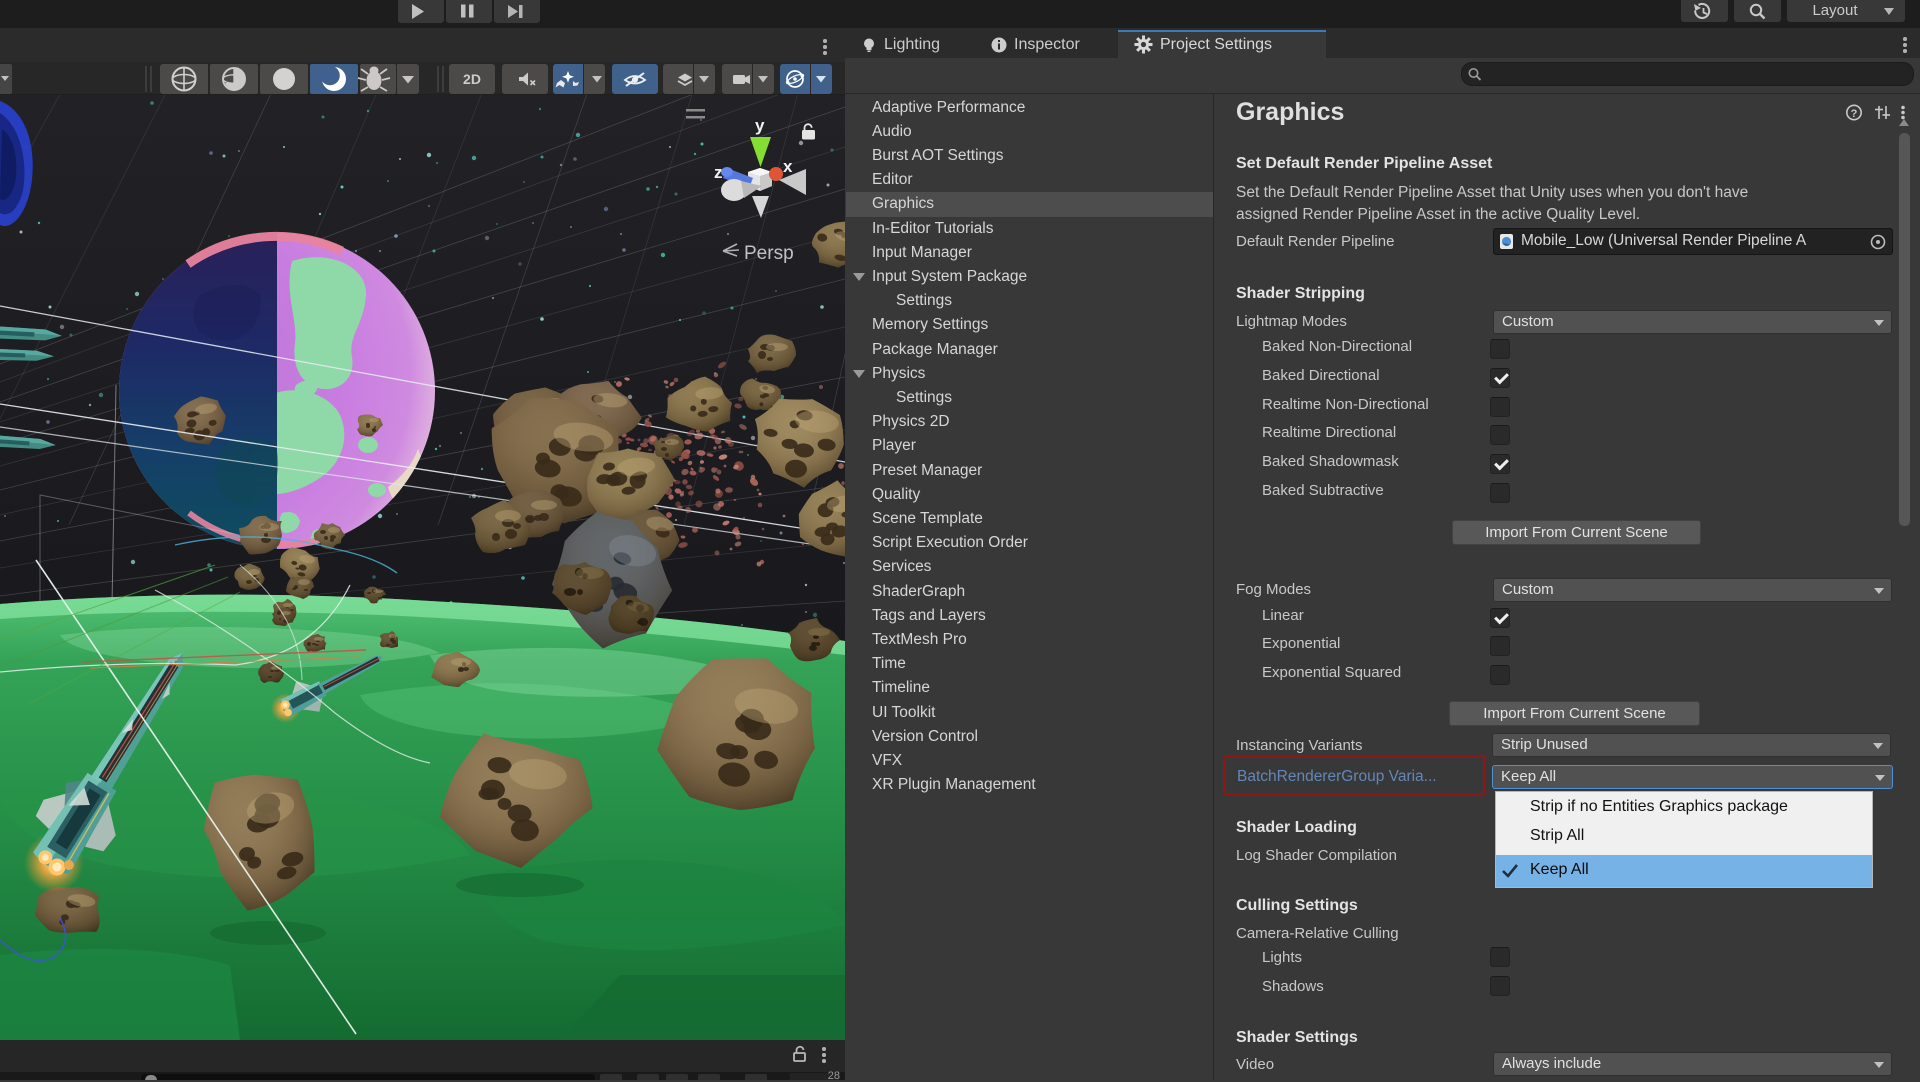  Describe the element at coordinates (769, 253) in the screenshot. I see `svg-text: Persp` at that location.